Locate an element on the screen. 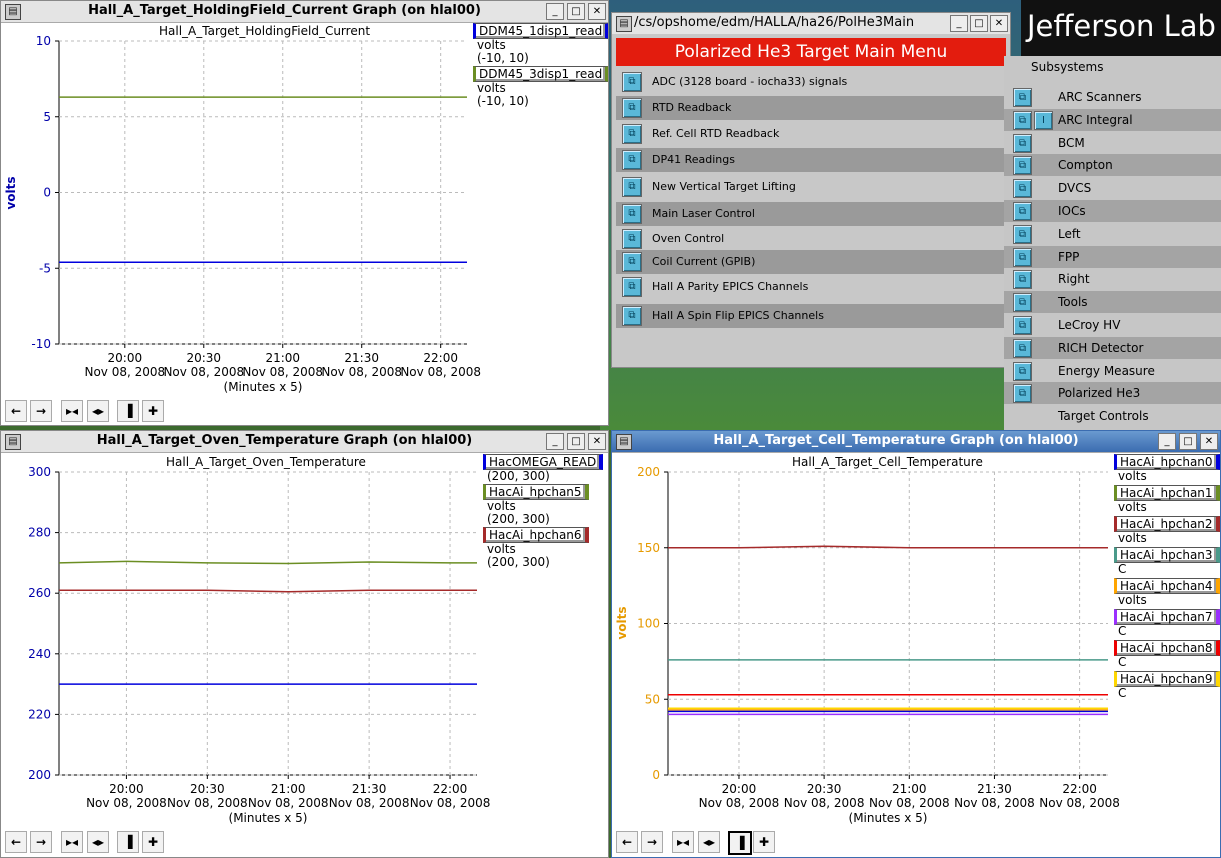 The image size is (1221, 858). subsystem-item: ⧉ BCM is located at coordinates (1112, 143).